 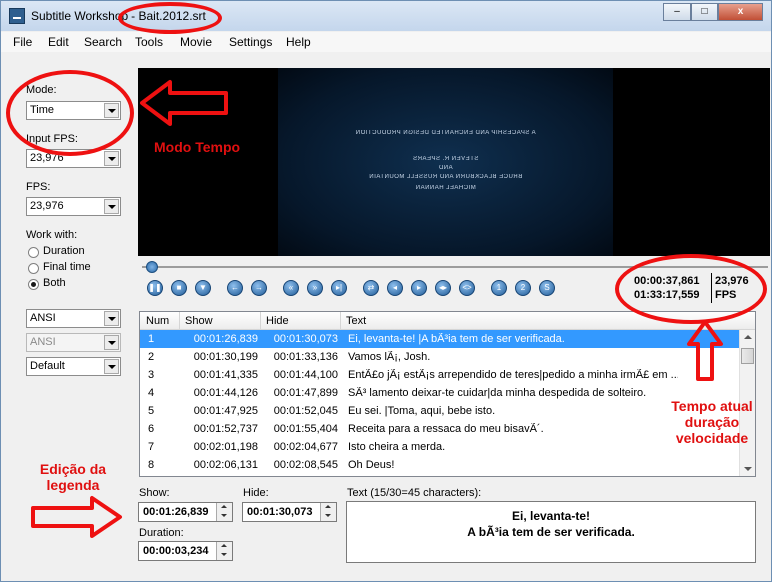 What do you see at coordinates (179, 288) in the screenshot?
I see `stop-icon: ■` at bounding box center [179, 288].